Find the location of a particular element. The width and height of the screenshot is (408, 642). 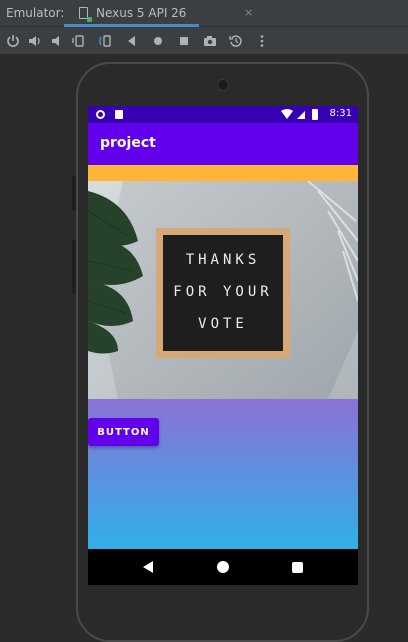

overview-icon is located at coordinates (184, 41).